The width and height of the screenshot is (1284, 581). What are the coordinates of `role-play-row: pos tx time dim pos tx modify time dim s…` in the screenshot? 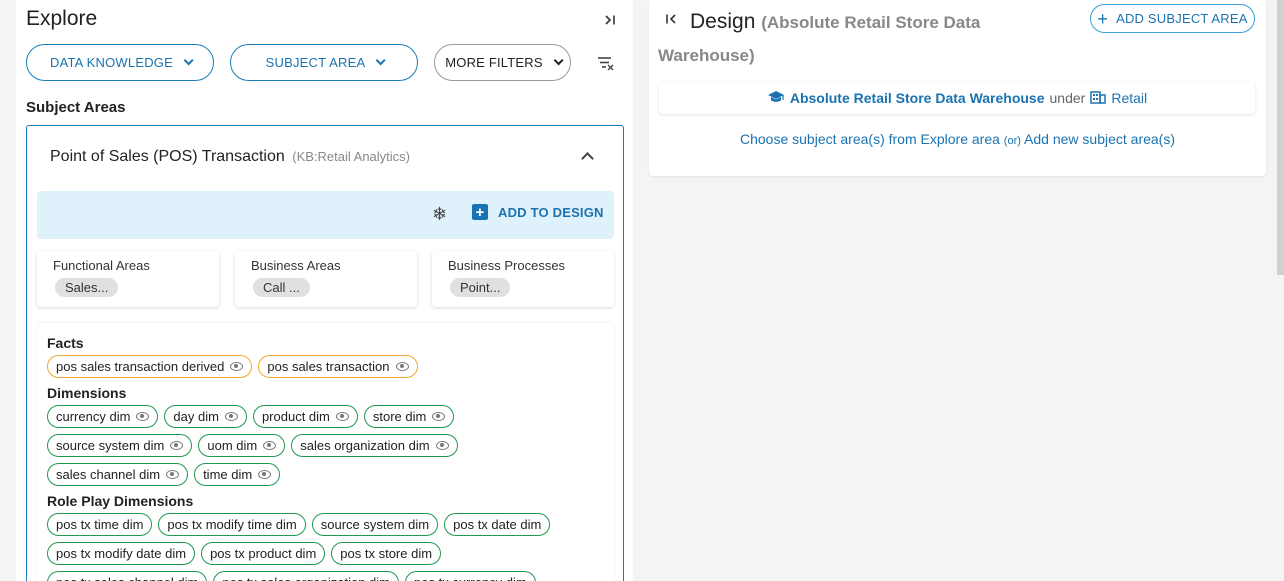 It's located at (299, 524).